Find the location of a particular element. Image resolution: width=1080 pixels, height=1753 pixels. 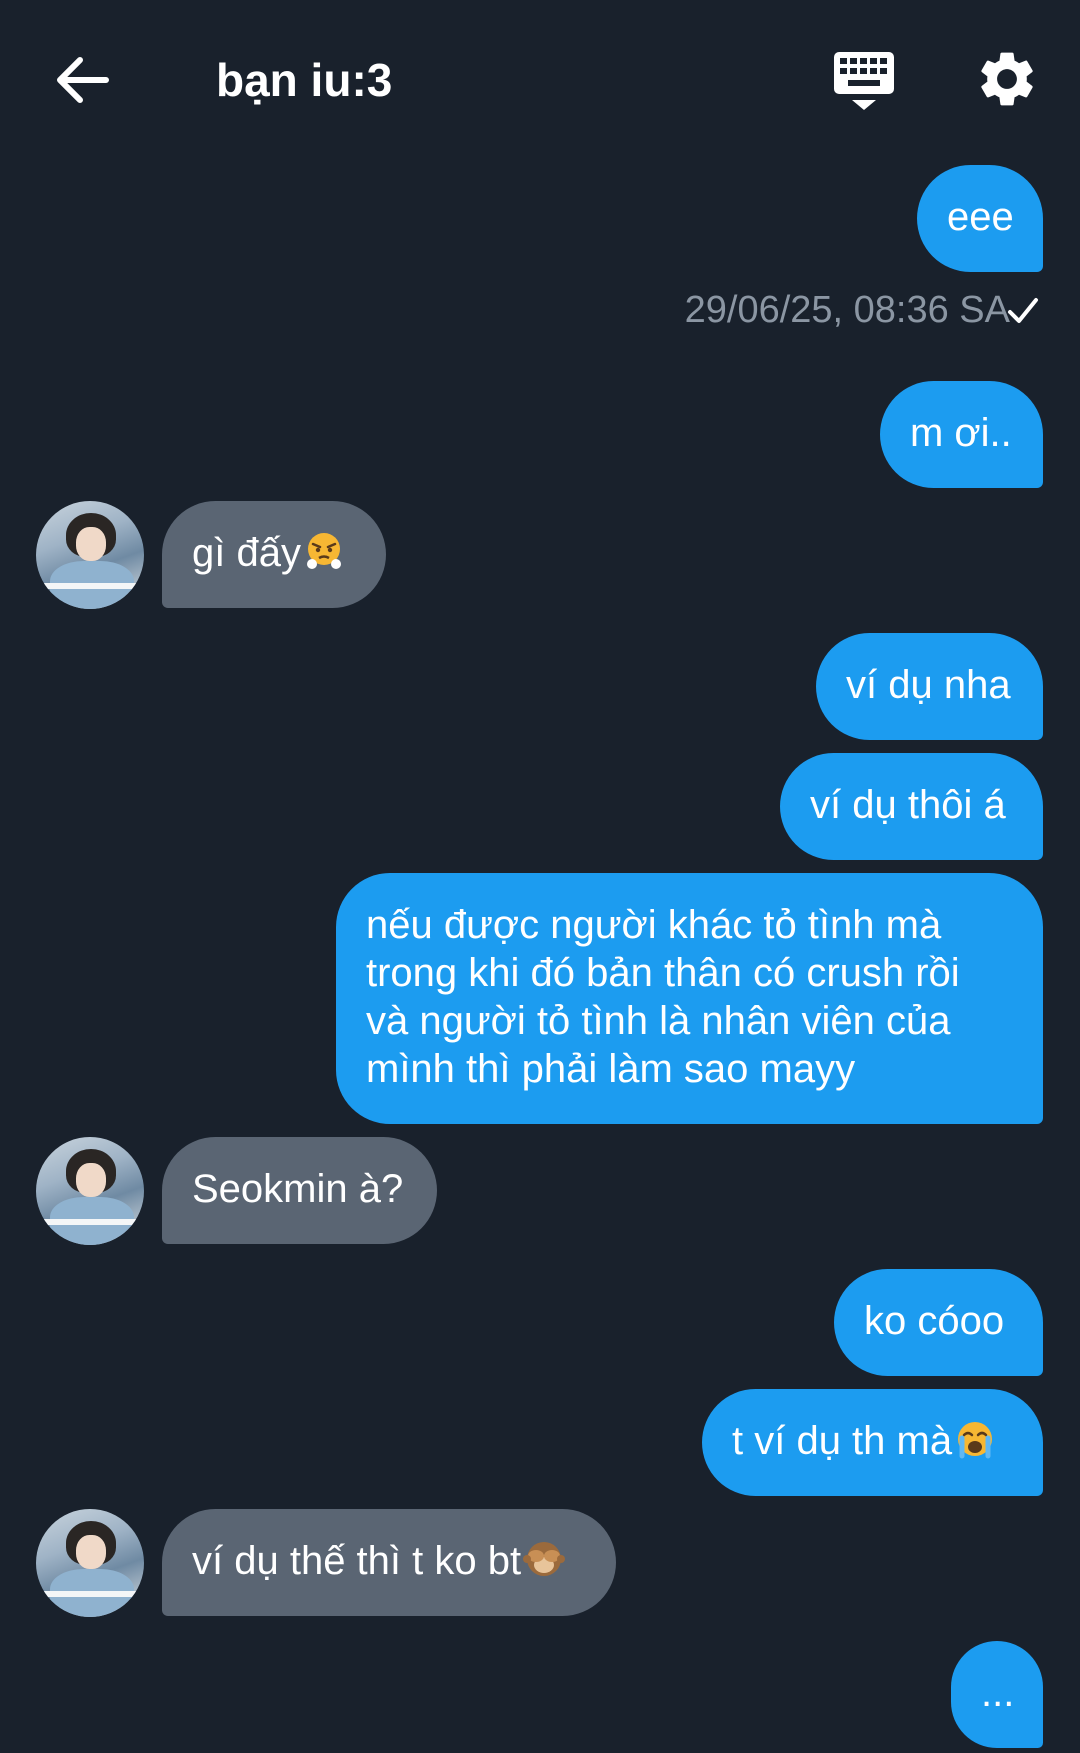

chat-title: bạn iu:3 is located at coordinates (304, 80).